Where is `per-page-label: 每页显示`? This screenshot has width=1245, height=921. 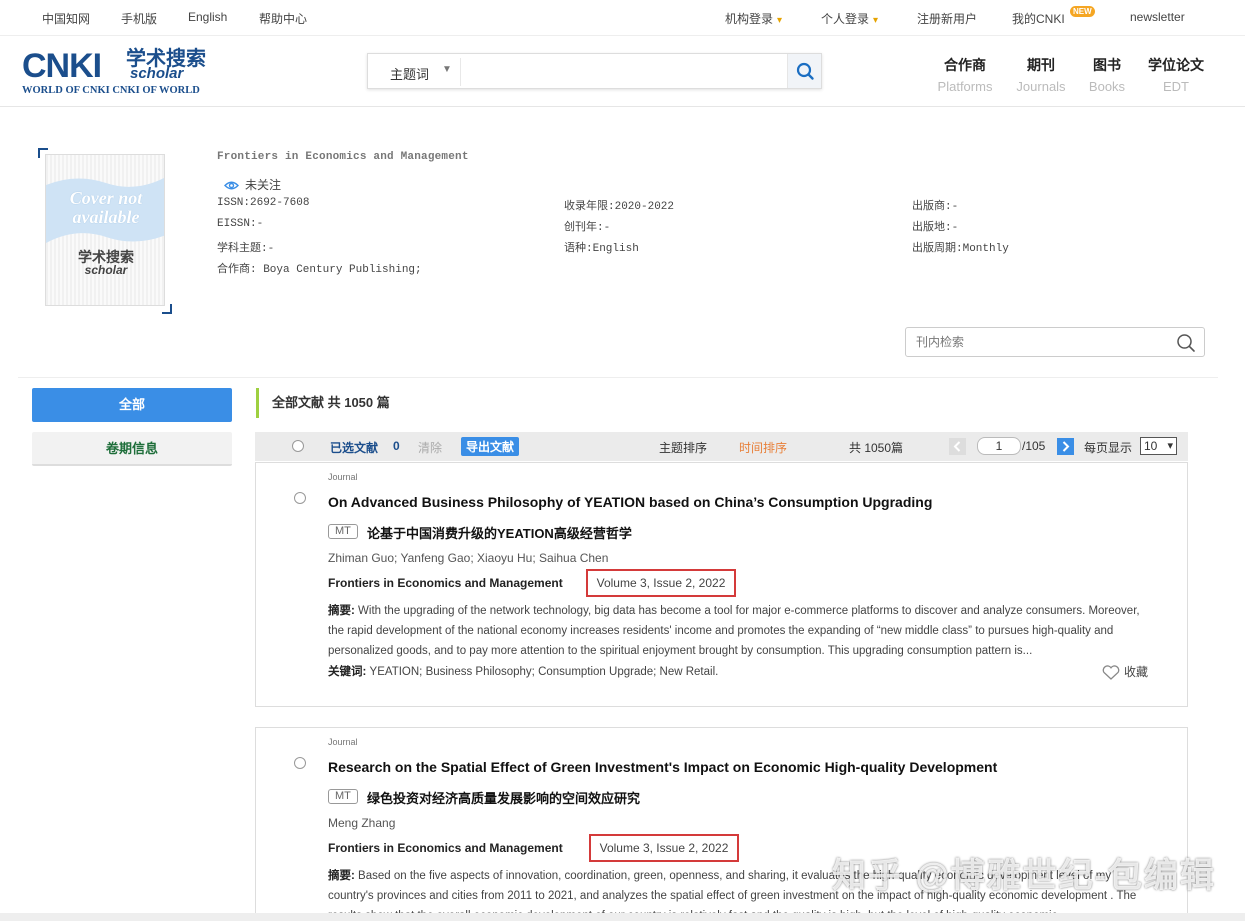
per-page-label: 每页显示 is located at coordinates (1108, 448).